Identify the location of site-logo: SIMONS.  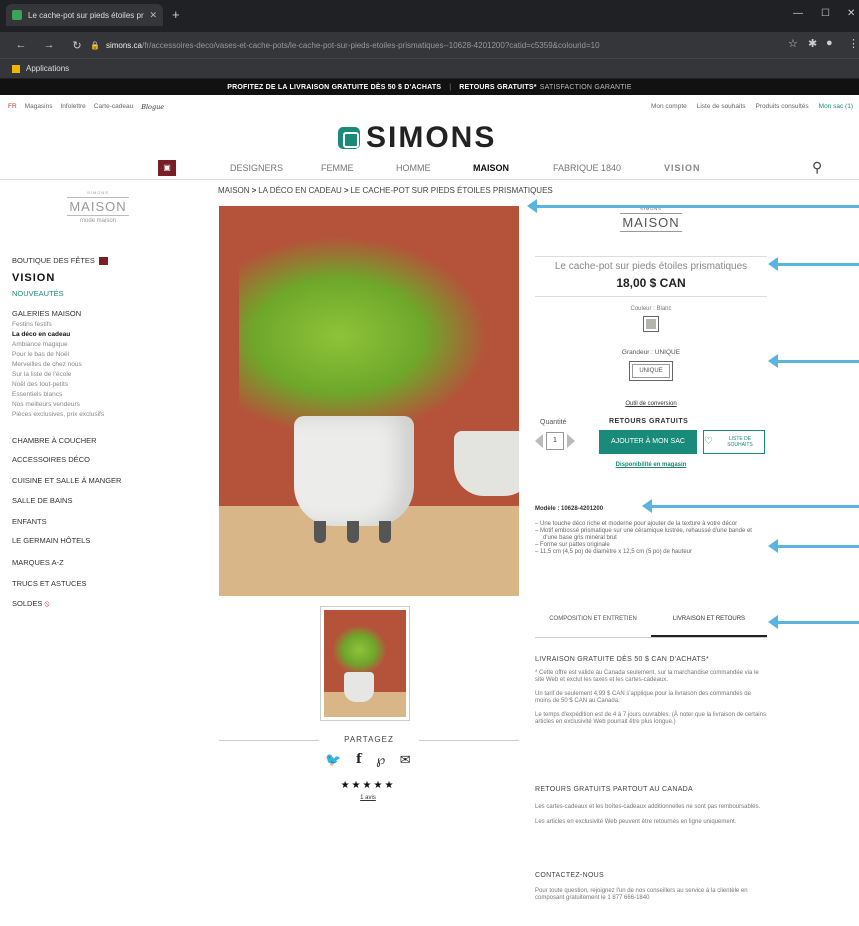
(417, 138).